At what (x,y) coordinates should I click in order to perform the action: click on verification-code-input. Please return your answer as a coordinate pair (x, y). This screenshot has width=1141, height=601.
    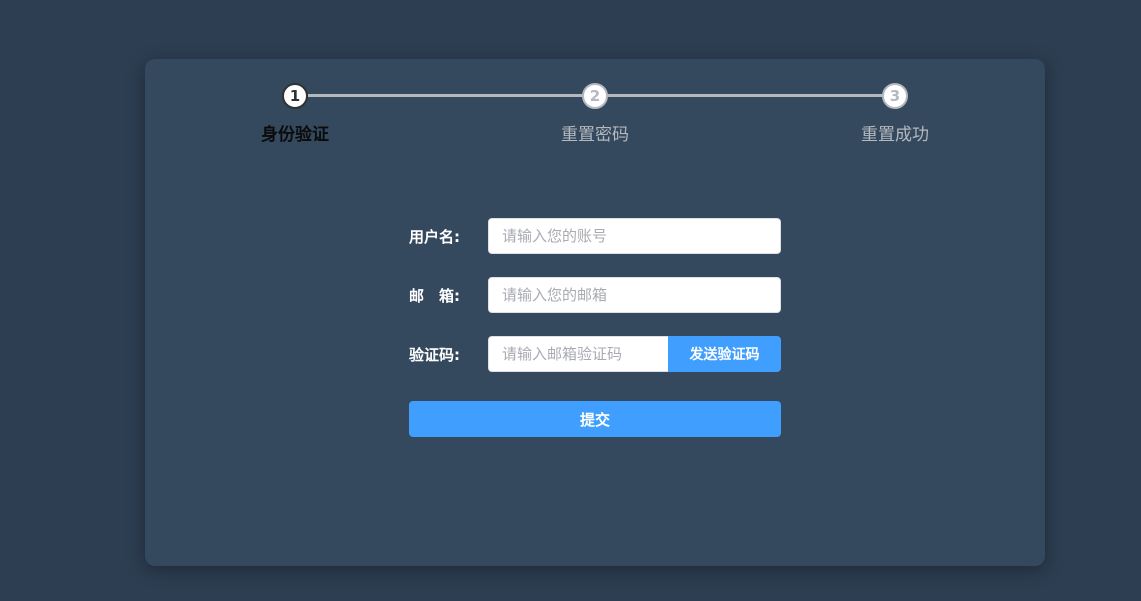
    Looking at the image, I should click on (578, 354).